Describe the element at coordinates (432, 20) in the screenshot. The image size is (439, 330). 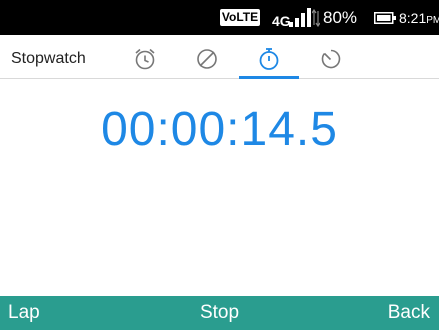
I see `clock-ampm: PM` at that location.